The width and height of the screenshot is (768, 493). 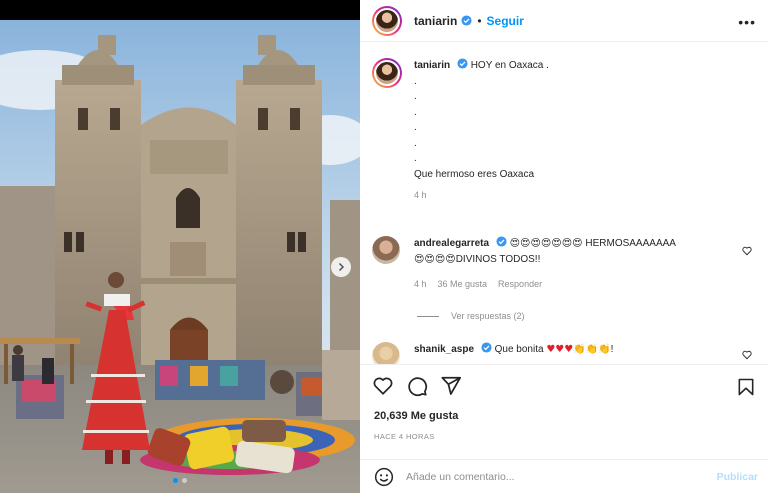 What do you see at coordinates (564, 21) in the screenshot?
I see `post-header: taniarin • Seguir •••` at bounding box center [564, 21].